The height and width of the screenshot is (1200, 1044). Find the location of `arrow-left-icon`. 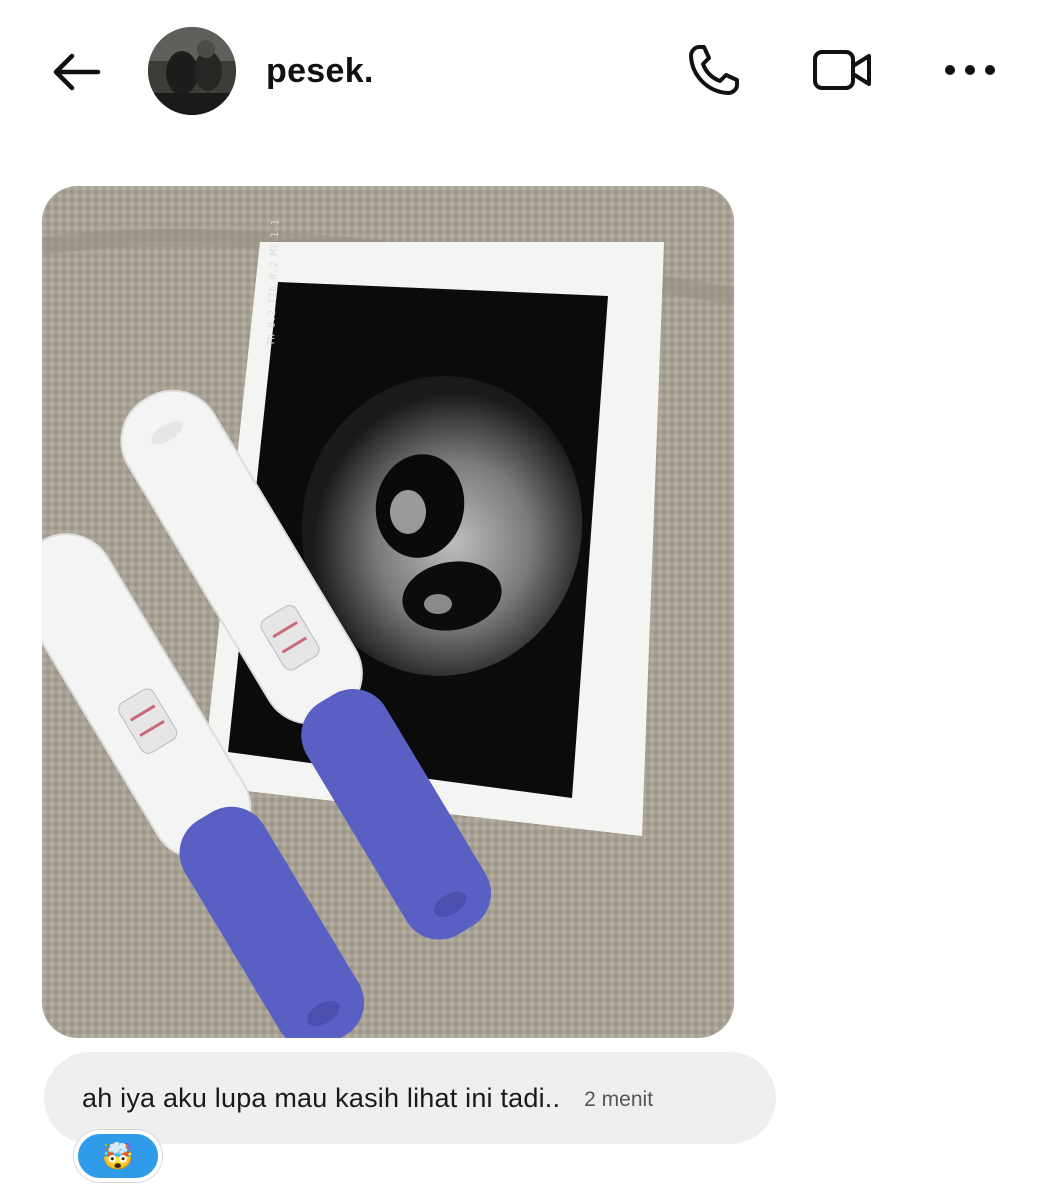

arrow-left-icon is located at coordinates (77, 72).